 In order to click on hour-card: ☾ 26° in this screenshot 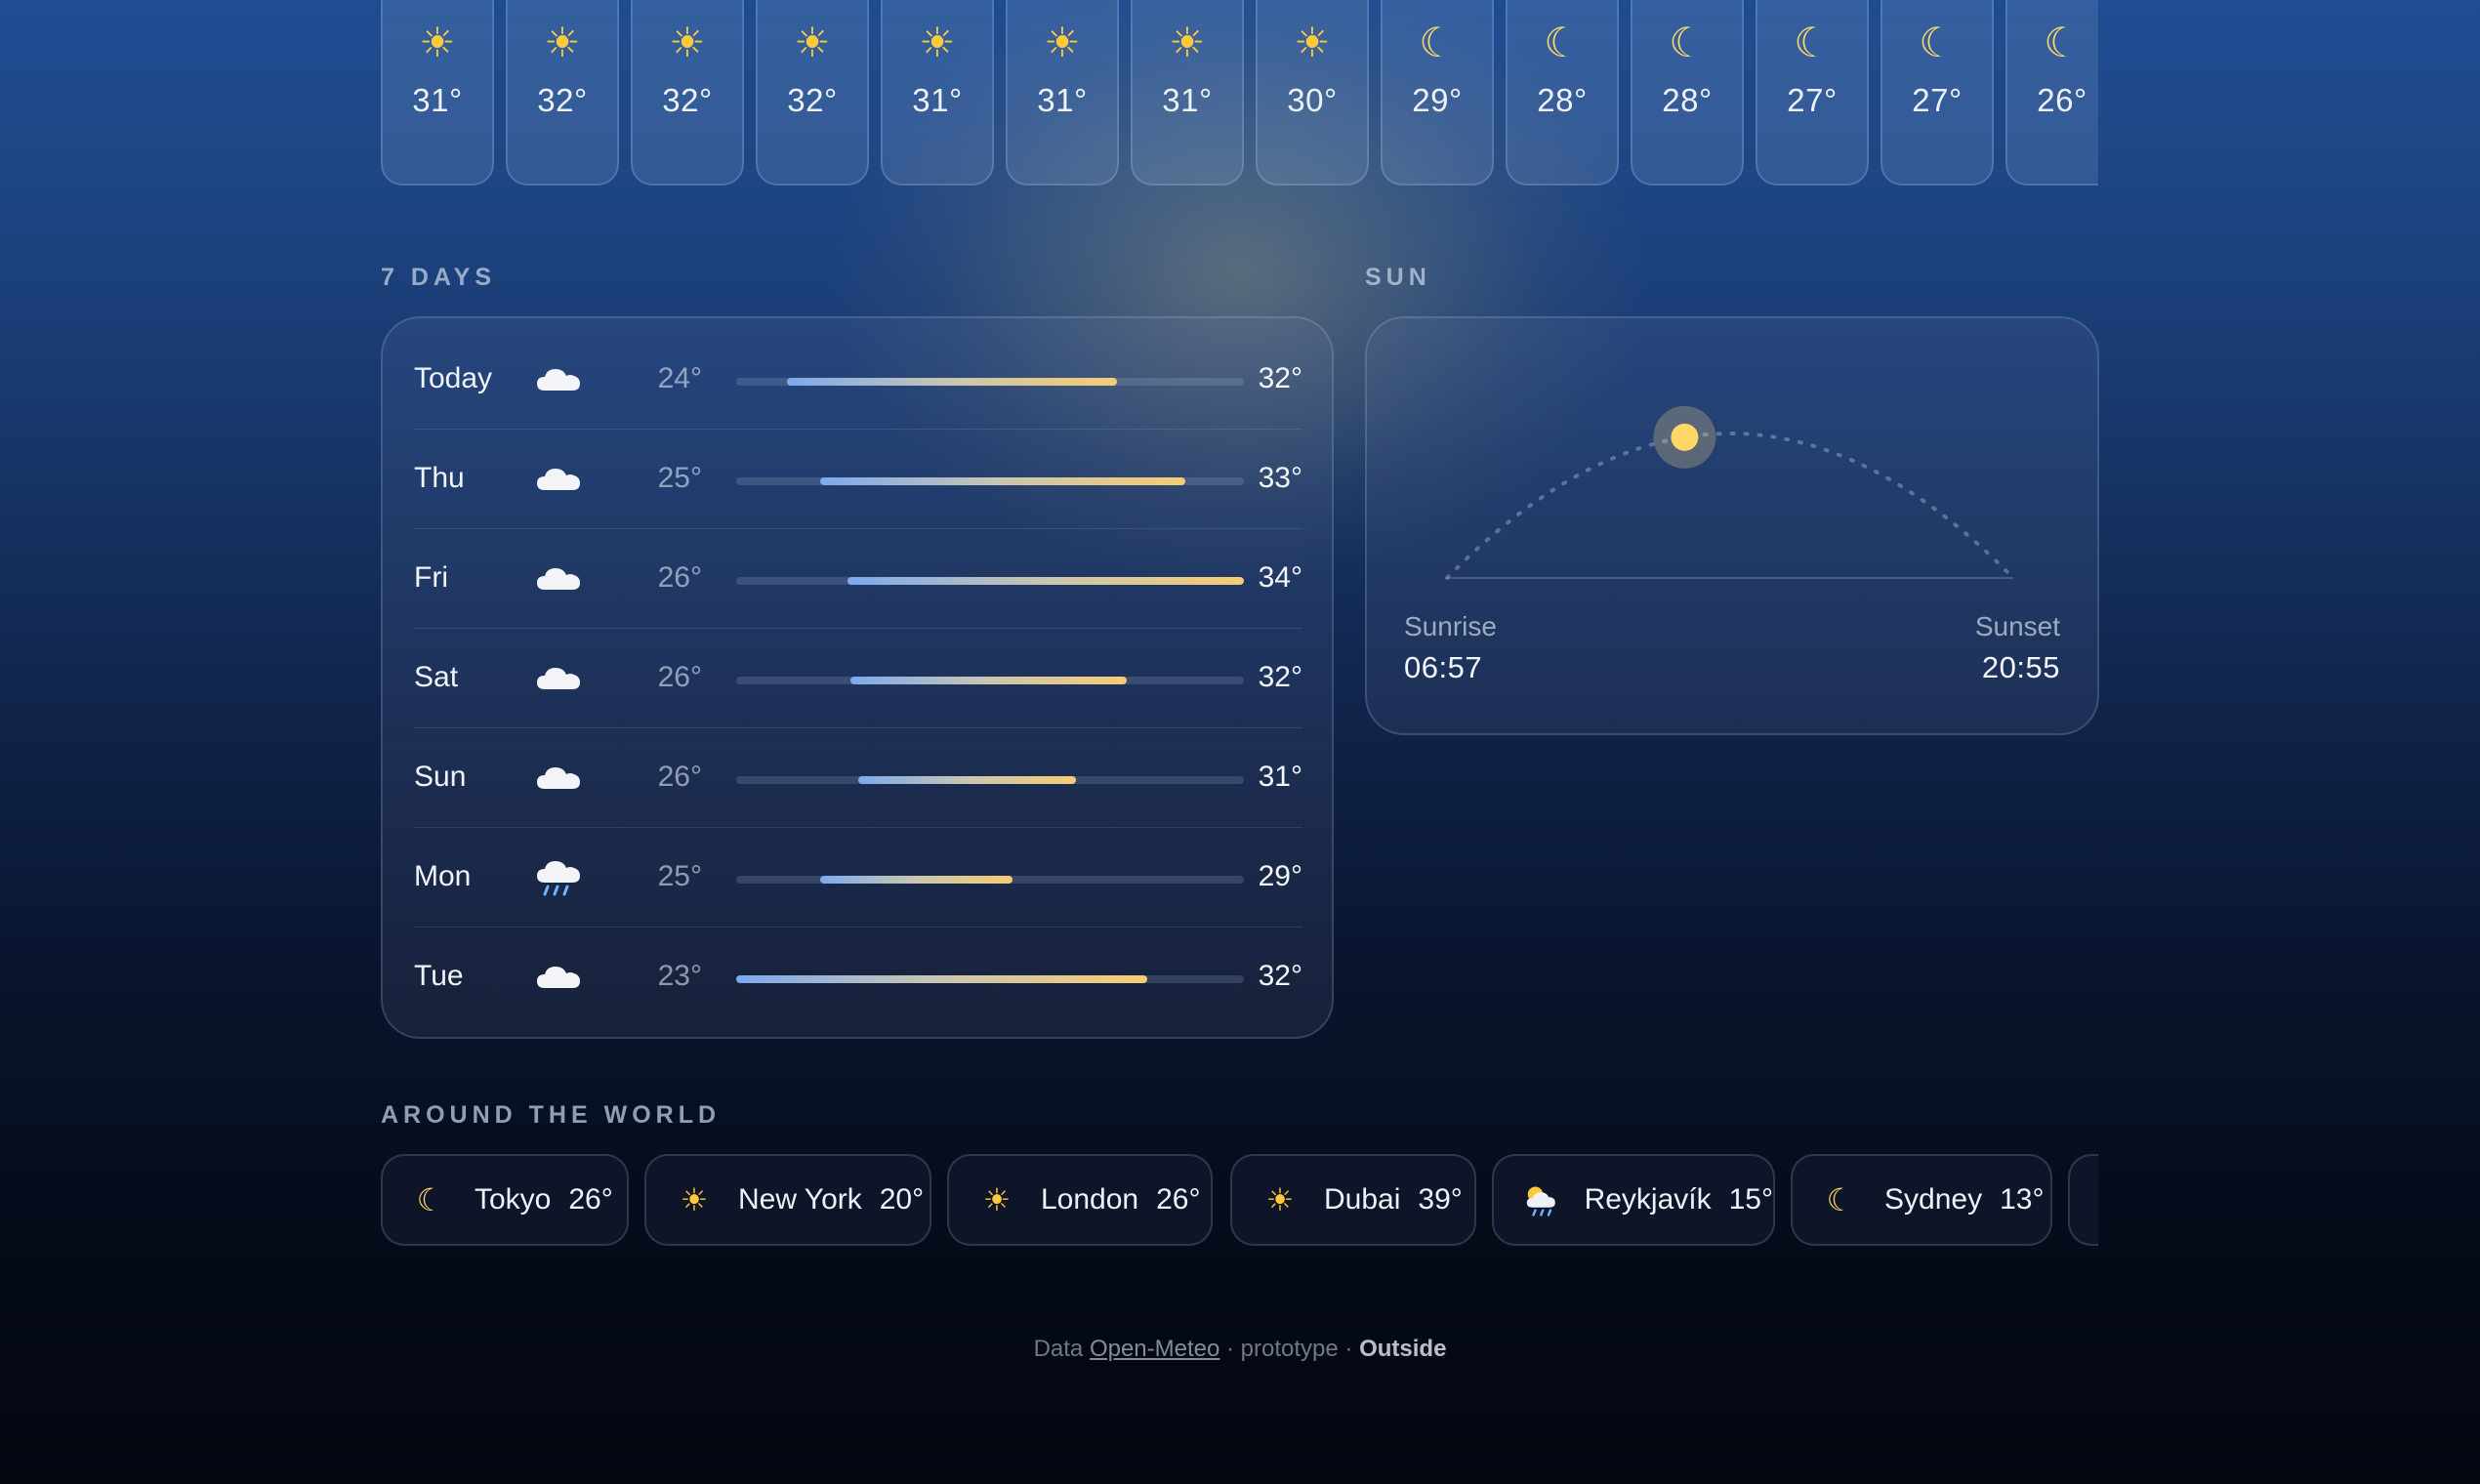, I will do `click(2051, 93)`.